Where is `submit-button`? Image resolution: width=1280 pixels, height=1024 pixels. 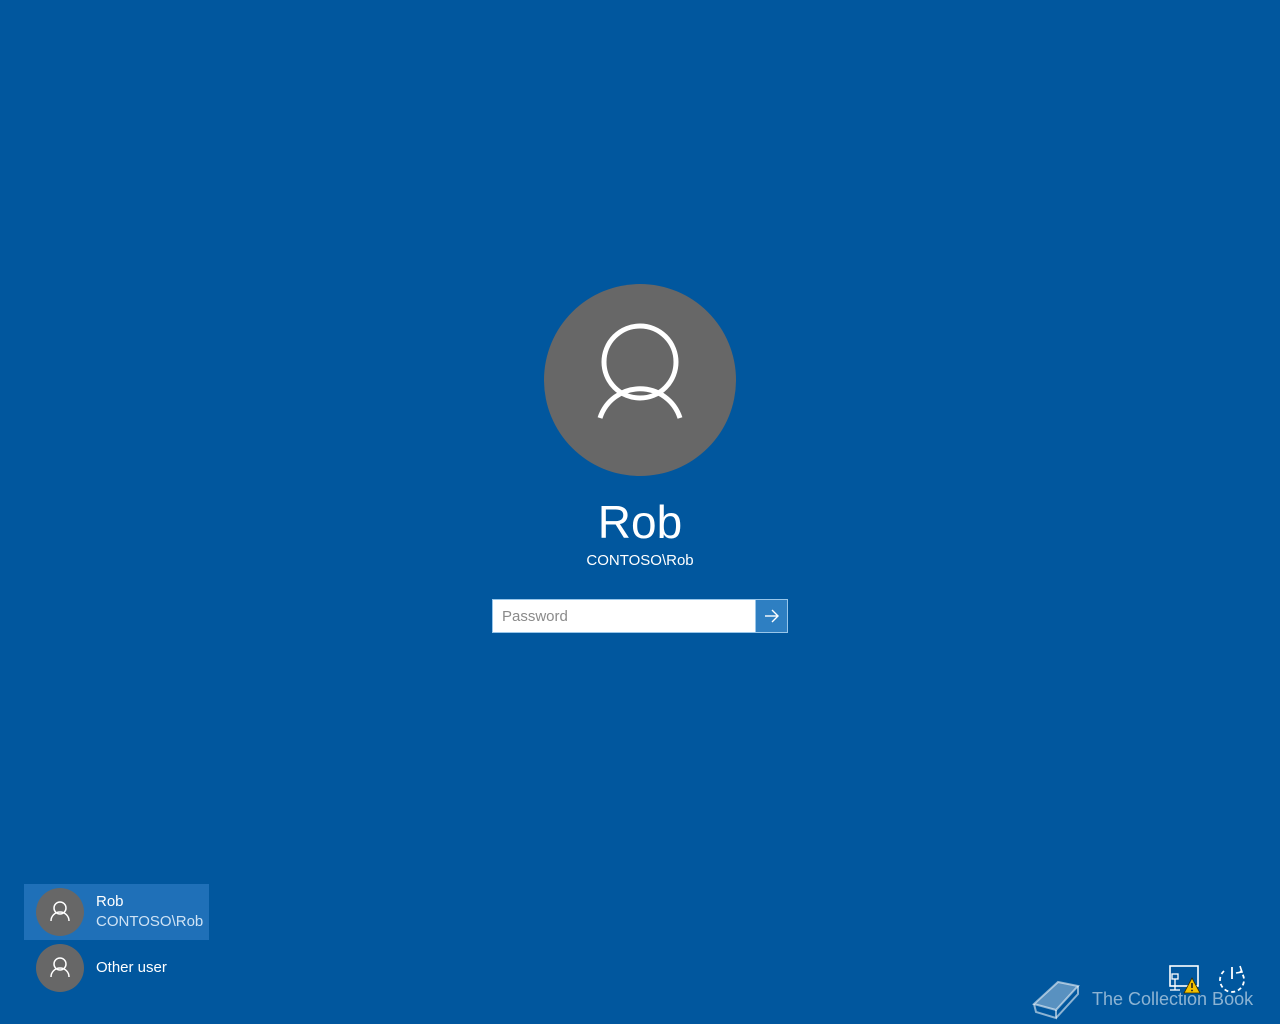
submit-button is located at coordinates (771, 616).